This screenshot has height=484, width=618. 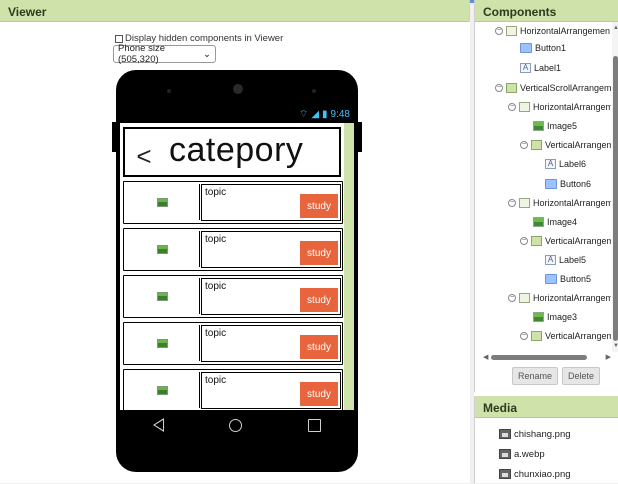 What do you see at coordinates (573, 260) in the screenshot?
I see `tree-item-label: Label5` at bounding box center [573, 260].